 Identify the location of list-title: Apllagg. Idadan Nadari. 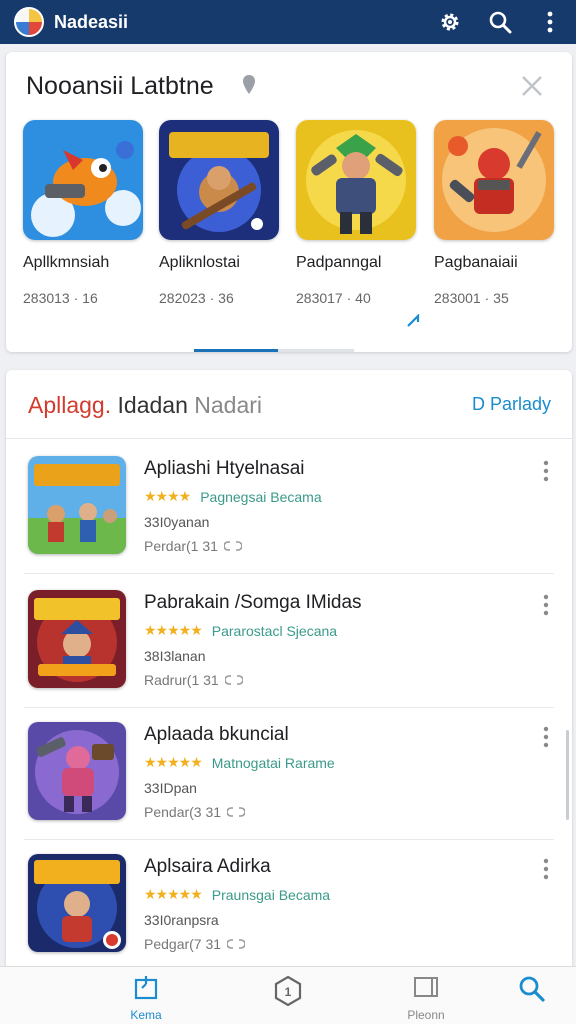
(145, 405).